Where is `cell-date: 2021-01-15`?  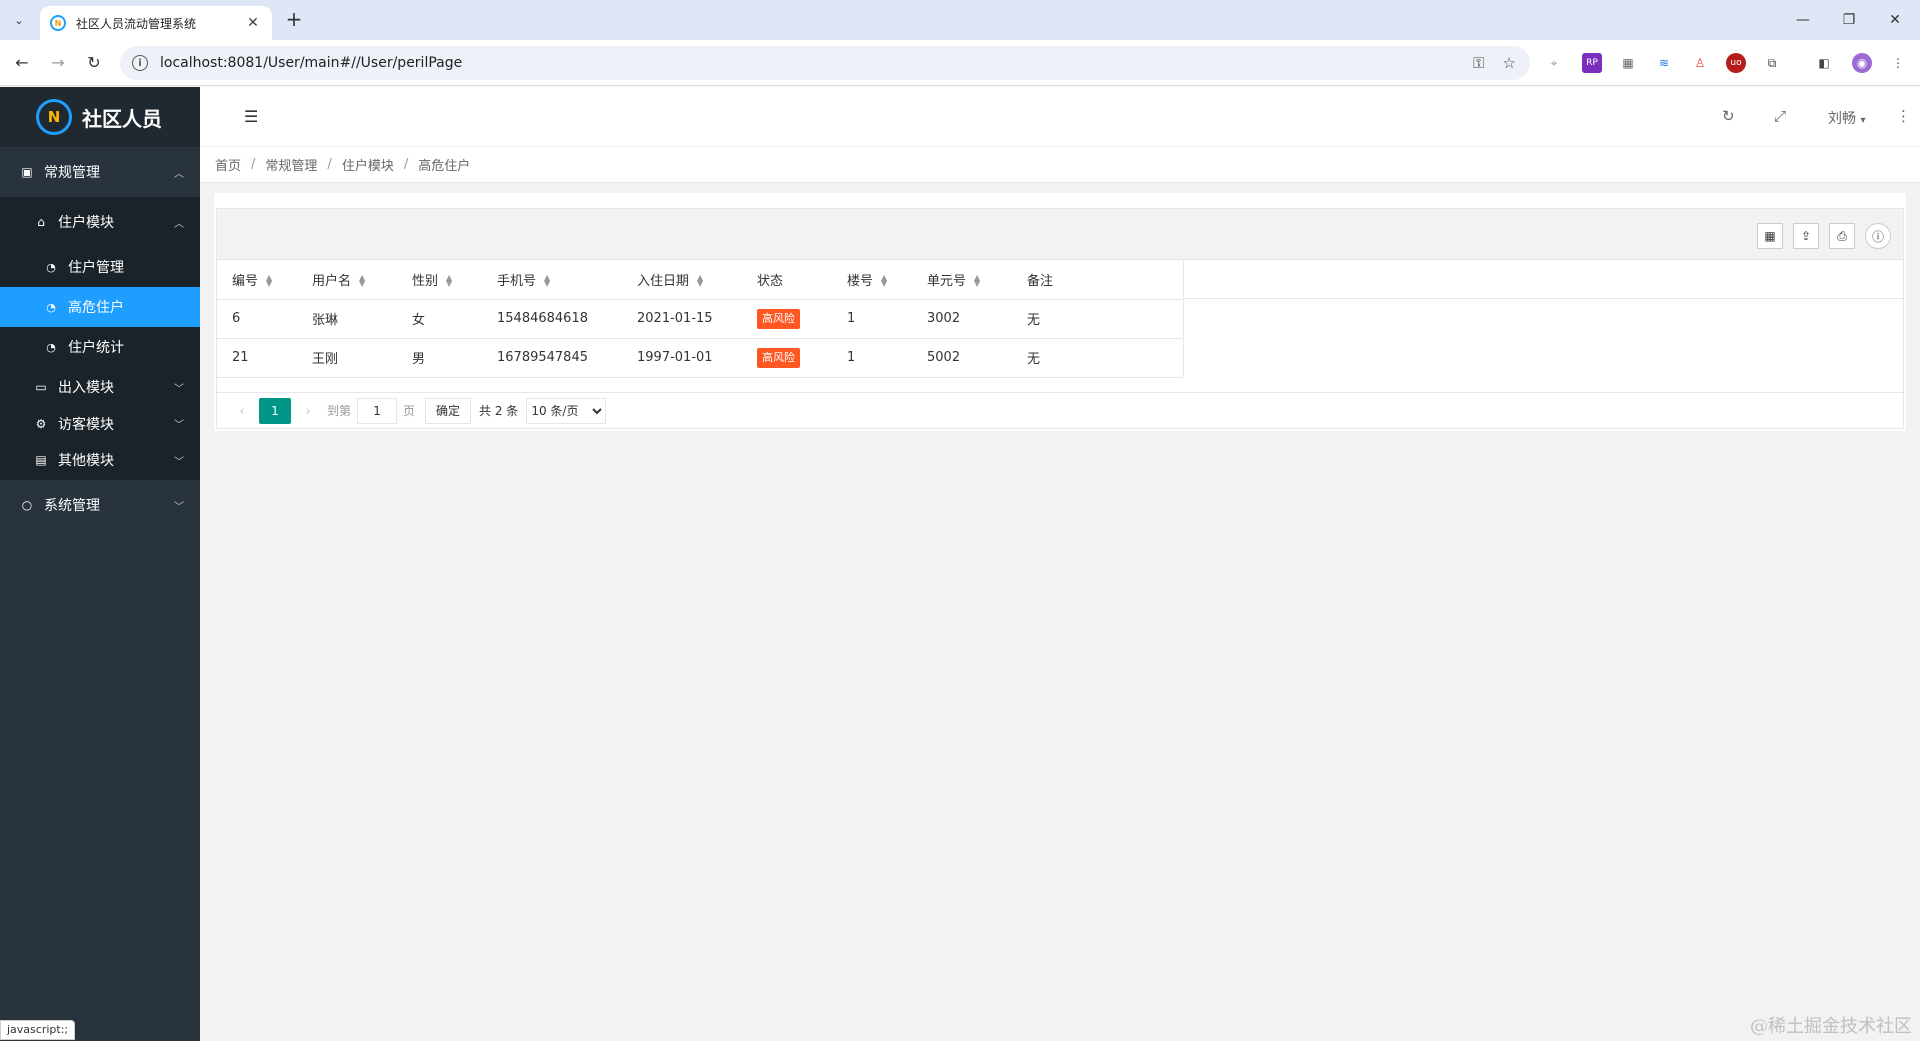
cell-date: 2021-01-15 is located at coordinates (682, 319).